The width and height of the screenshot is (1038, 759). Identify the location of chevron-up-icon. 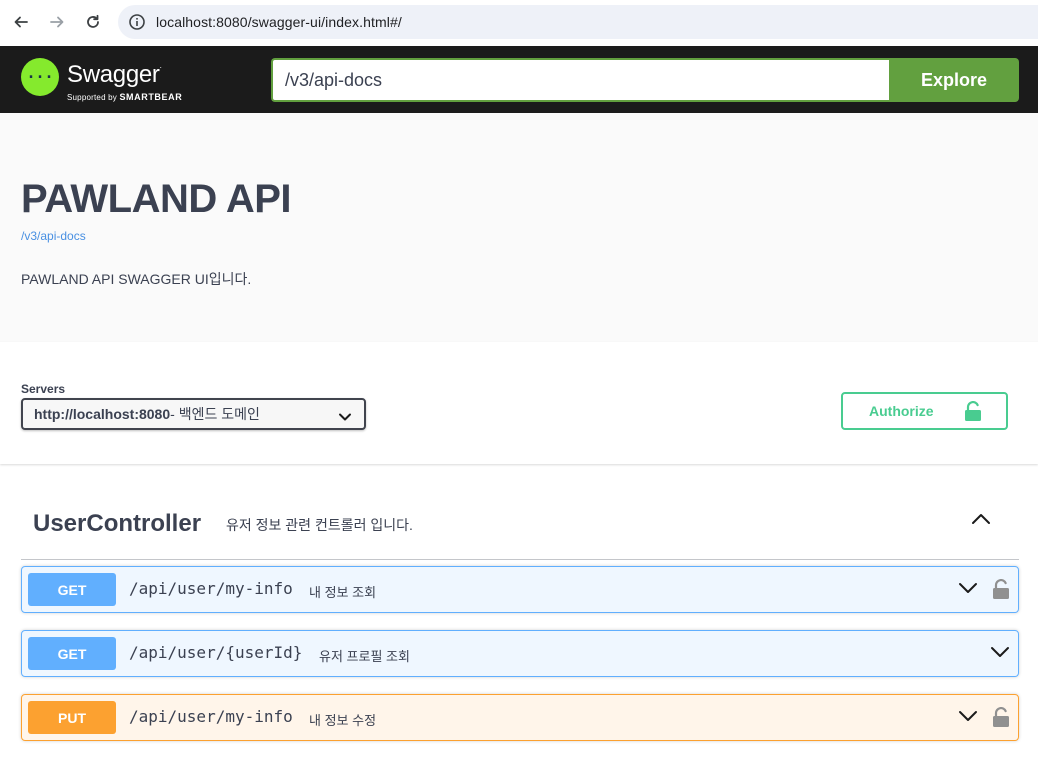
(981, 521).